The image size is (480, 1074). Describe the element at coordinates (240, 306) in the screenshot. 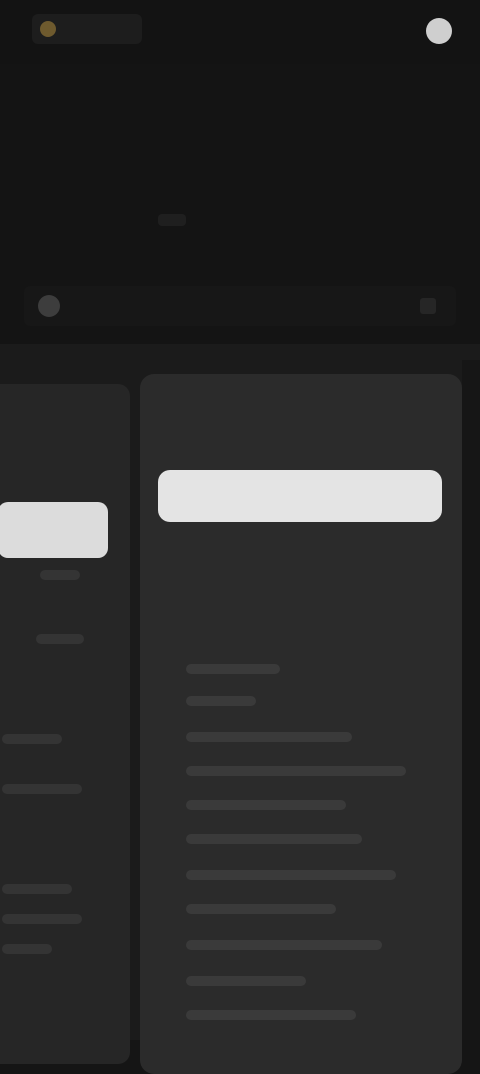

I see `search-bar` at that location.